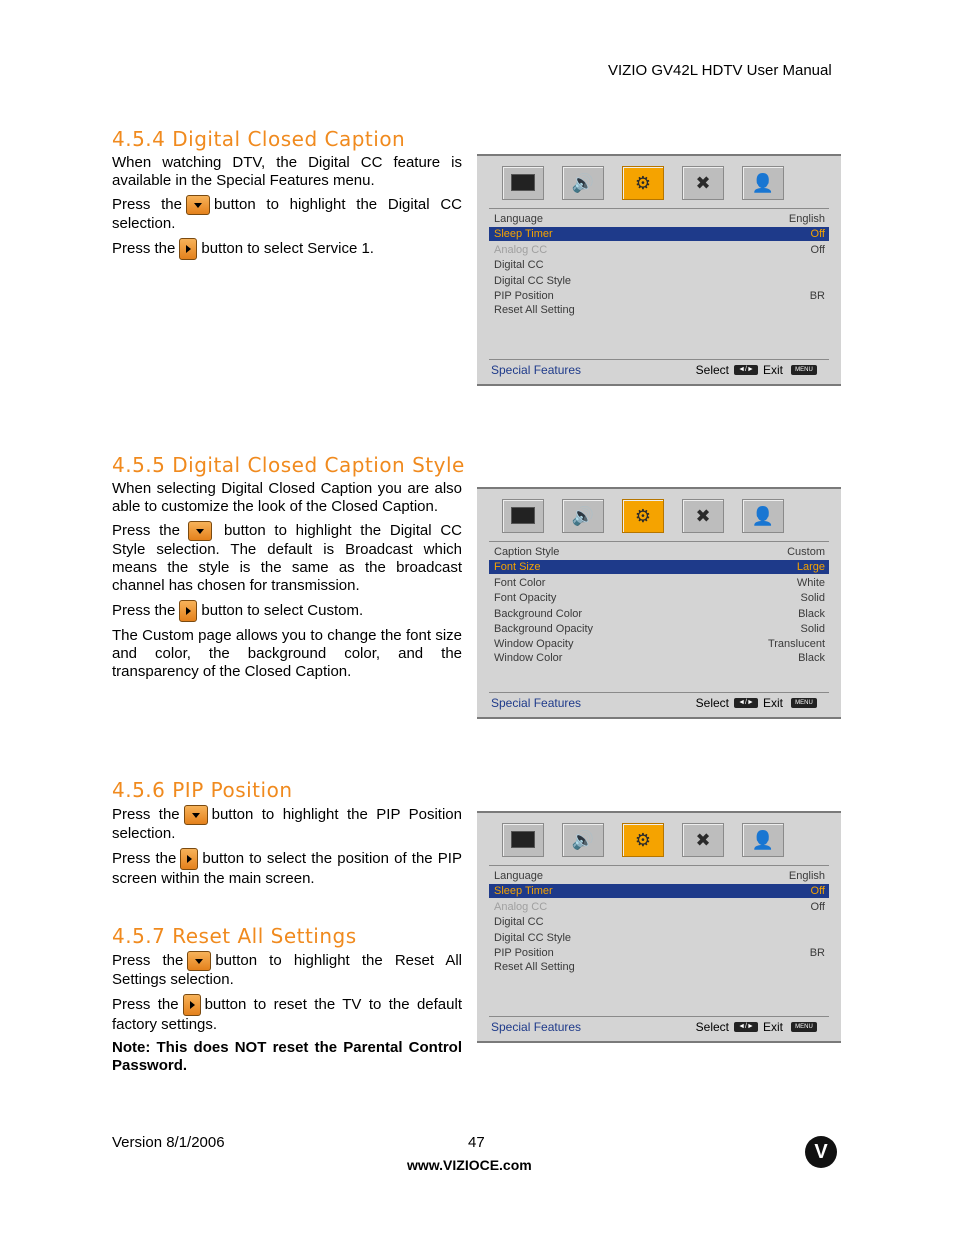 The image size is (954, 1235). Describe the element at coordinates (659, 953) in the screenshot. I see `menu-row-pip-position: PIP Position BR` at that location.